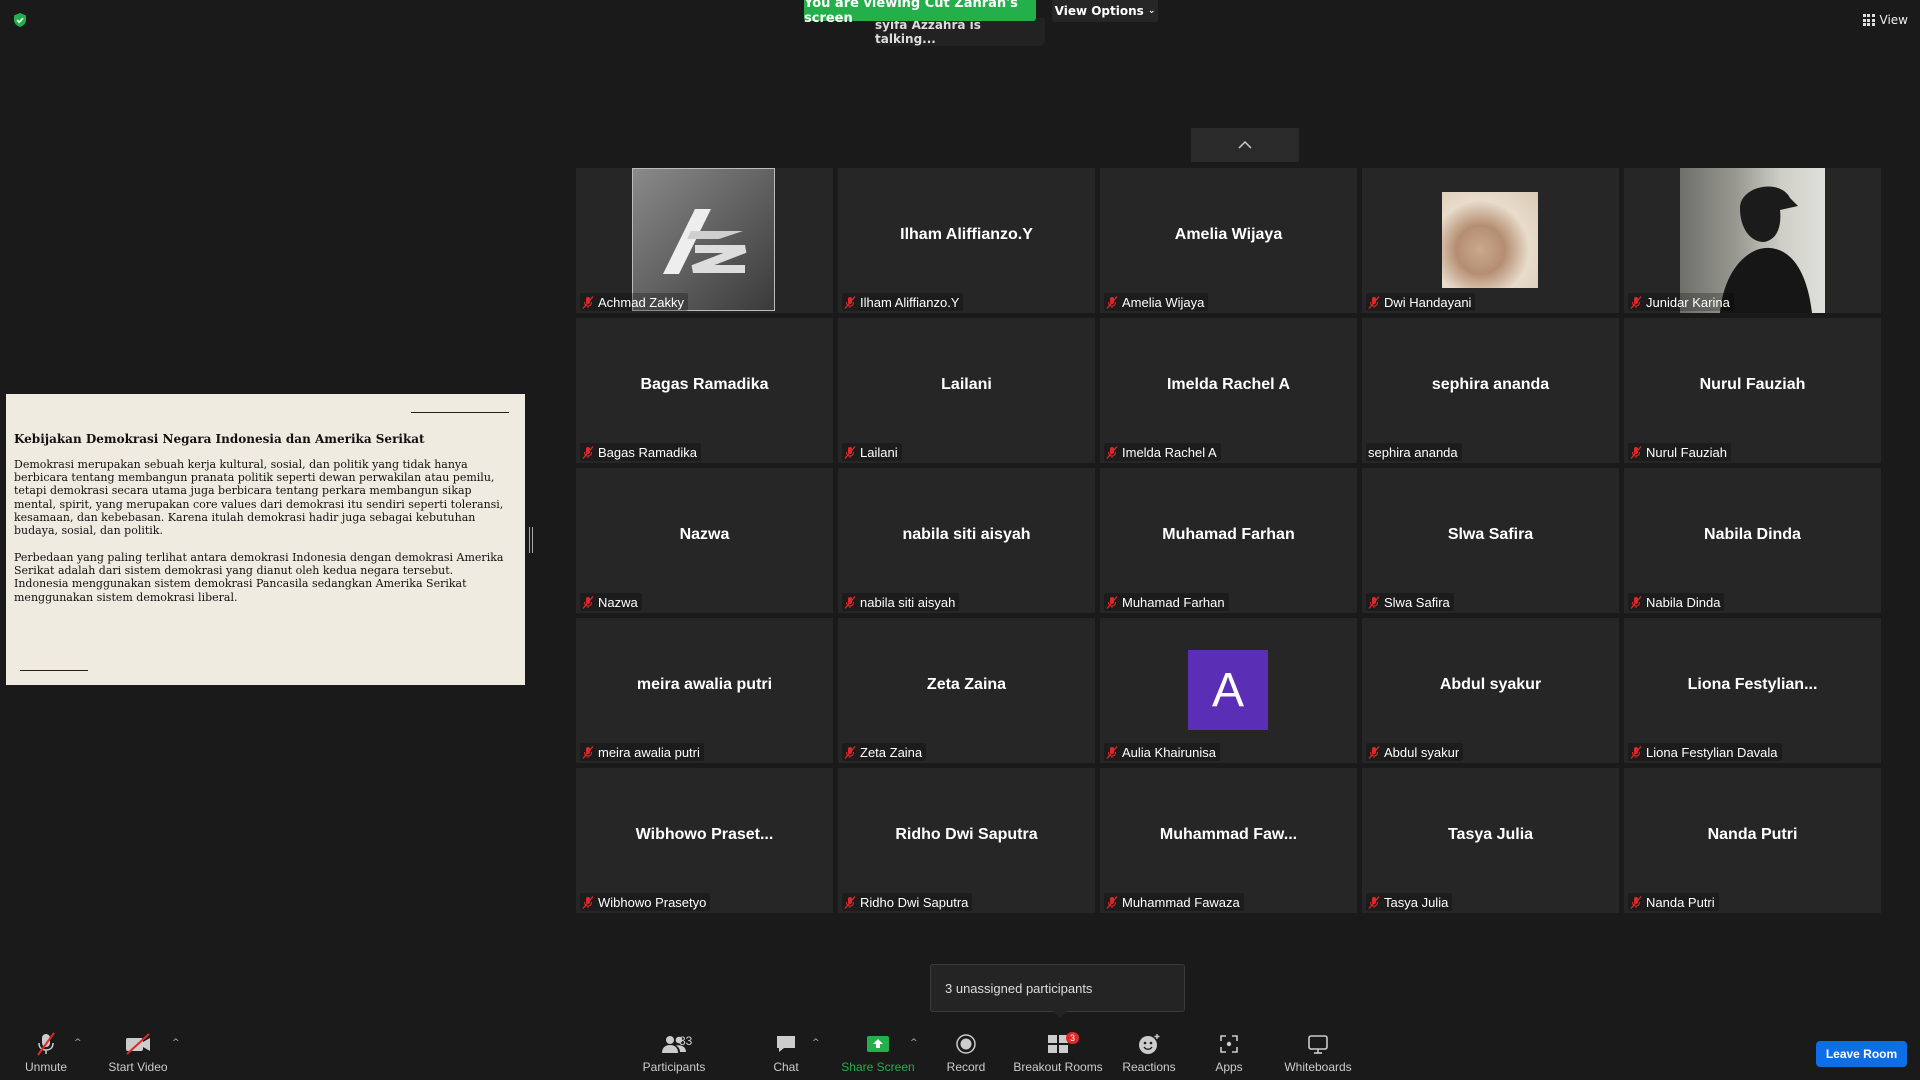  What do you see at coordinates (966, 390) in the screenshot?
I see `participant-tile: Lailani Lailani` at bounding box center [966, 390].